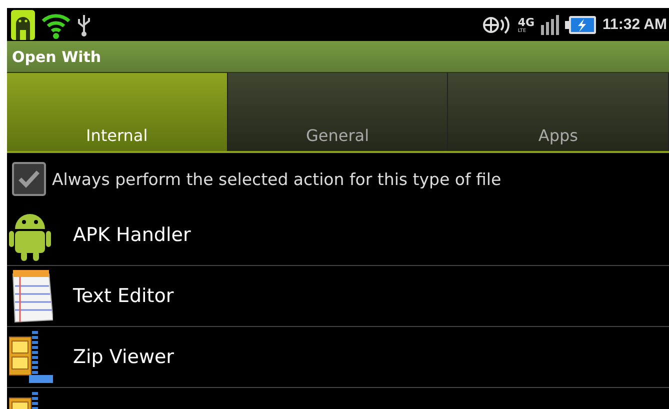  I want to click on archive-icon, so click(31, 357).